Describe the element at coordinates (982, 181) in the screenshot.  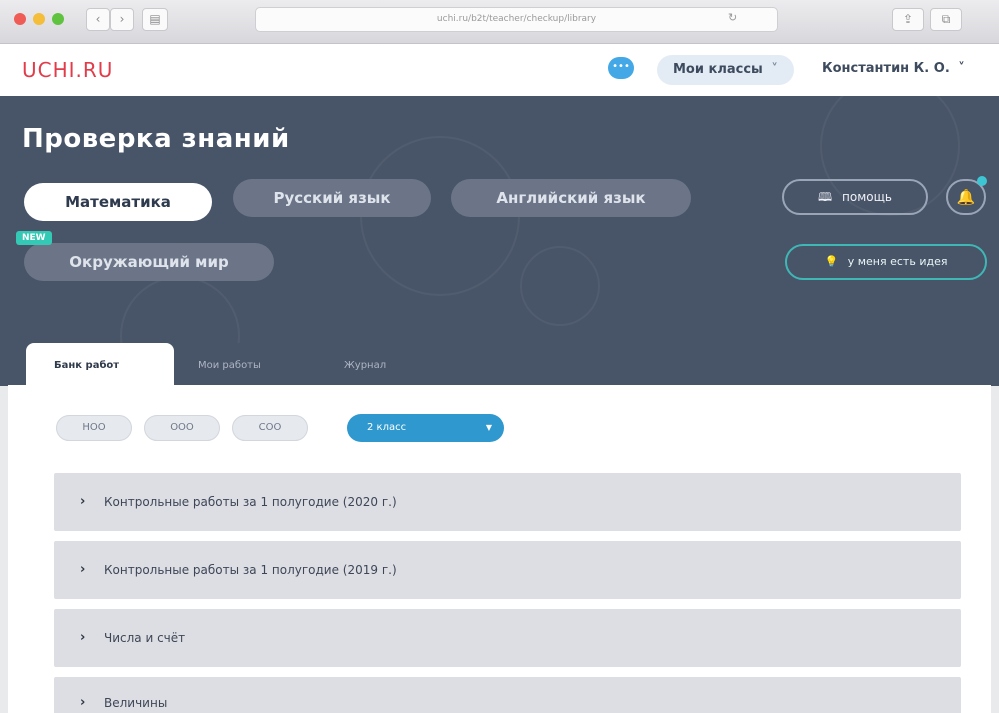
I see `notification-dot` at that location.